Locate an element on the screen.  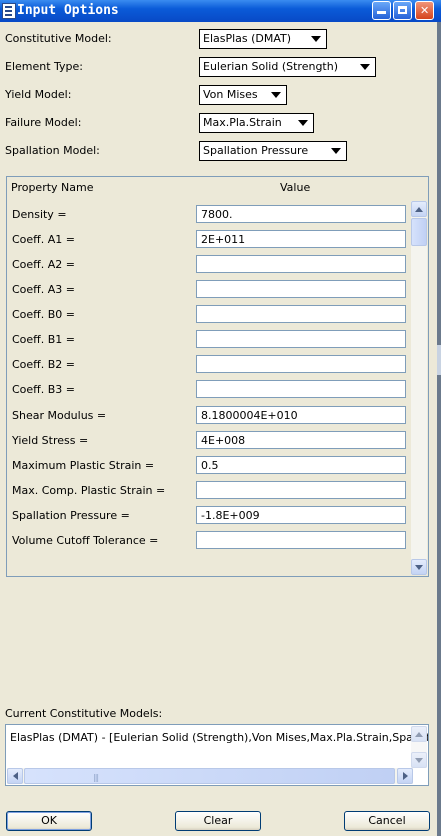
yield-model-select: Von Mises is located at coordinates (243, 95).